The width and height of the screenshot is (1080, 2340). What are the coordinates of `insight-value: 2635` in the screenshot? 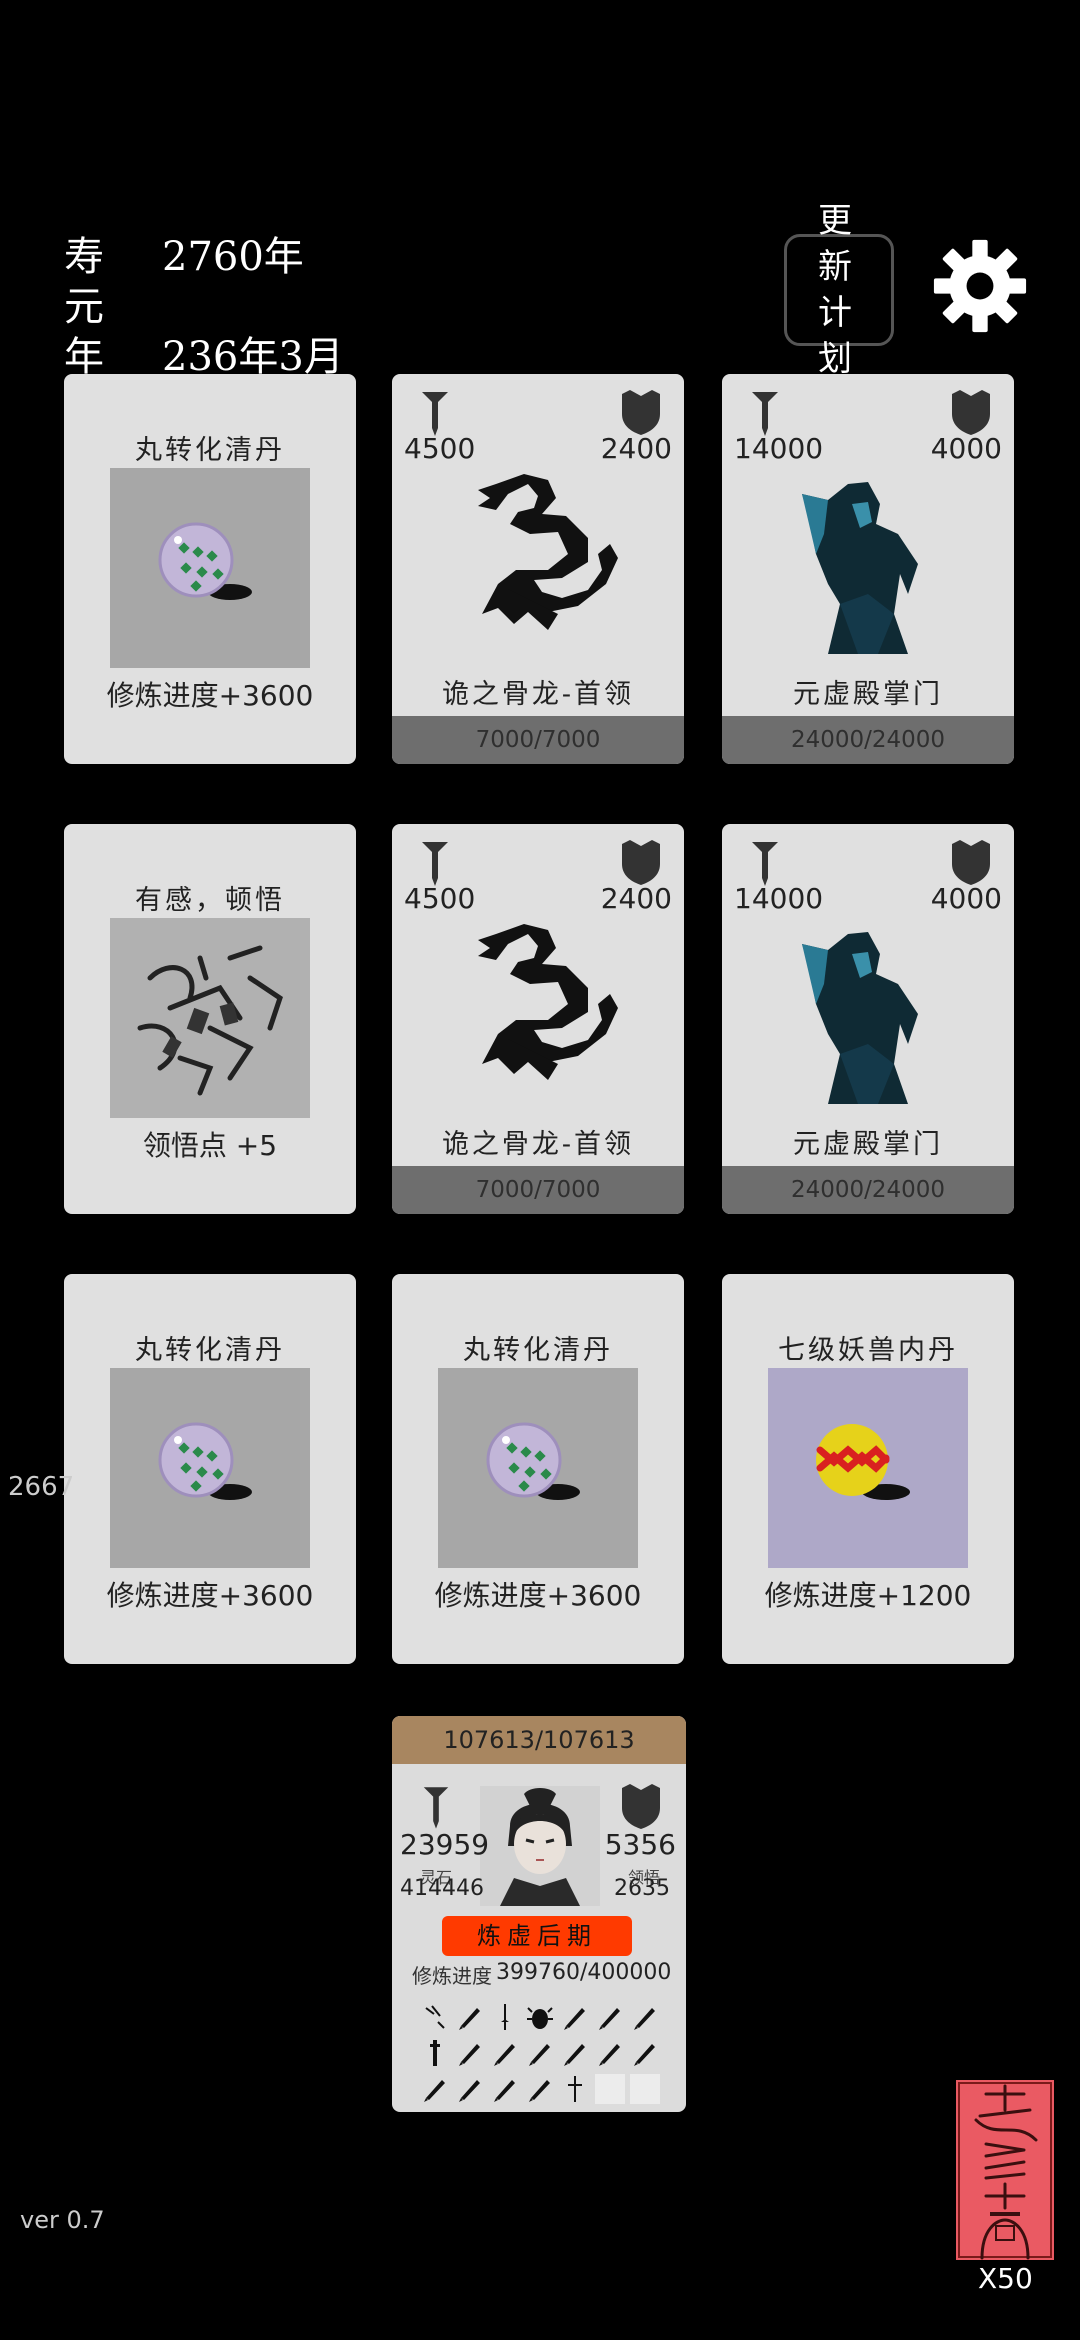 It's located at (642, 1888).